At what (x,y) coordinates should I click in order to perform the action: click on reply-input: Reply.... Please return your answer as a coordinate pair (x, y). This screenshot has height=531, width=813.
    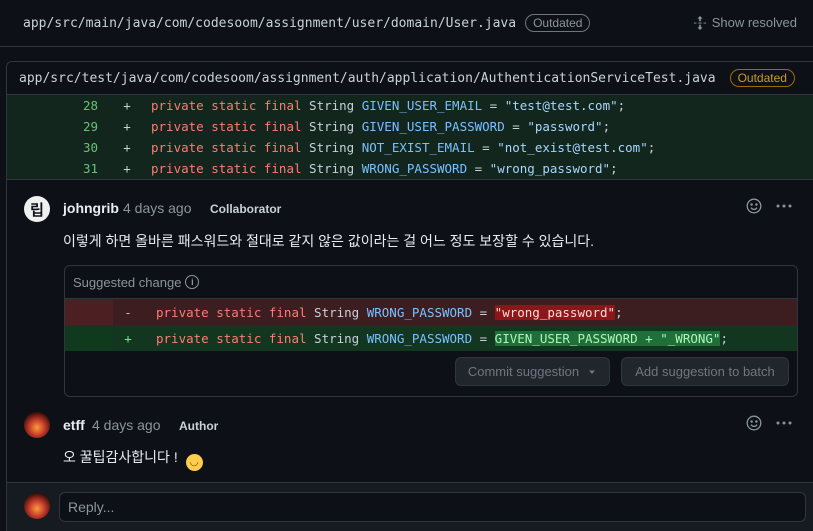
    Looking at the image, I should click on (432, 507).